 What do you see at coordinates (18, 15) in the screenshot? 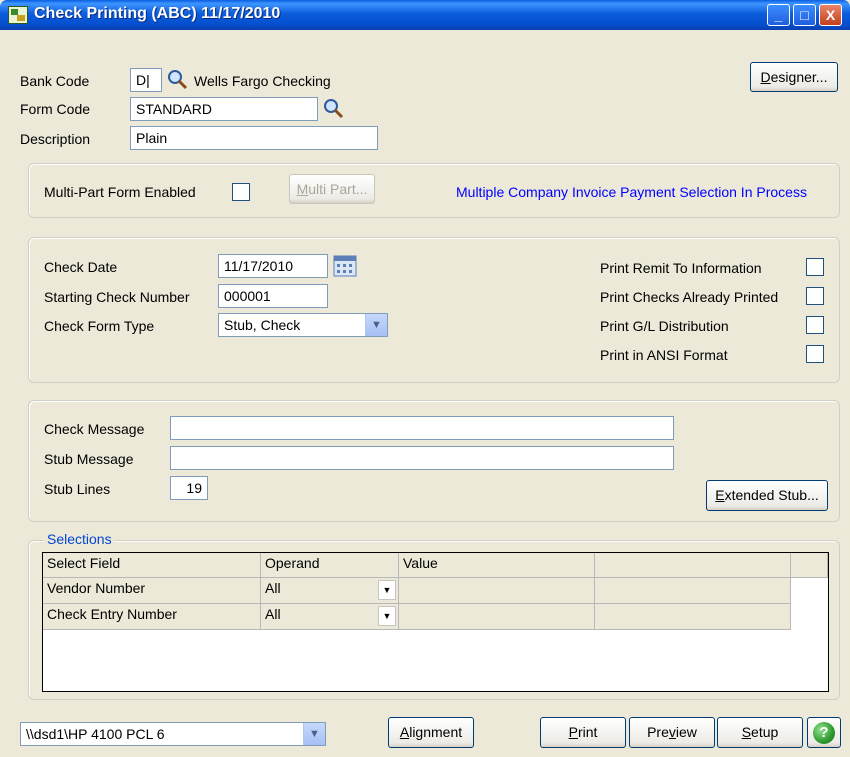
I see `app-icon` at bounding box center [18, 15].